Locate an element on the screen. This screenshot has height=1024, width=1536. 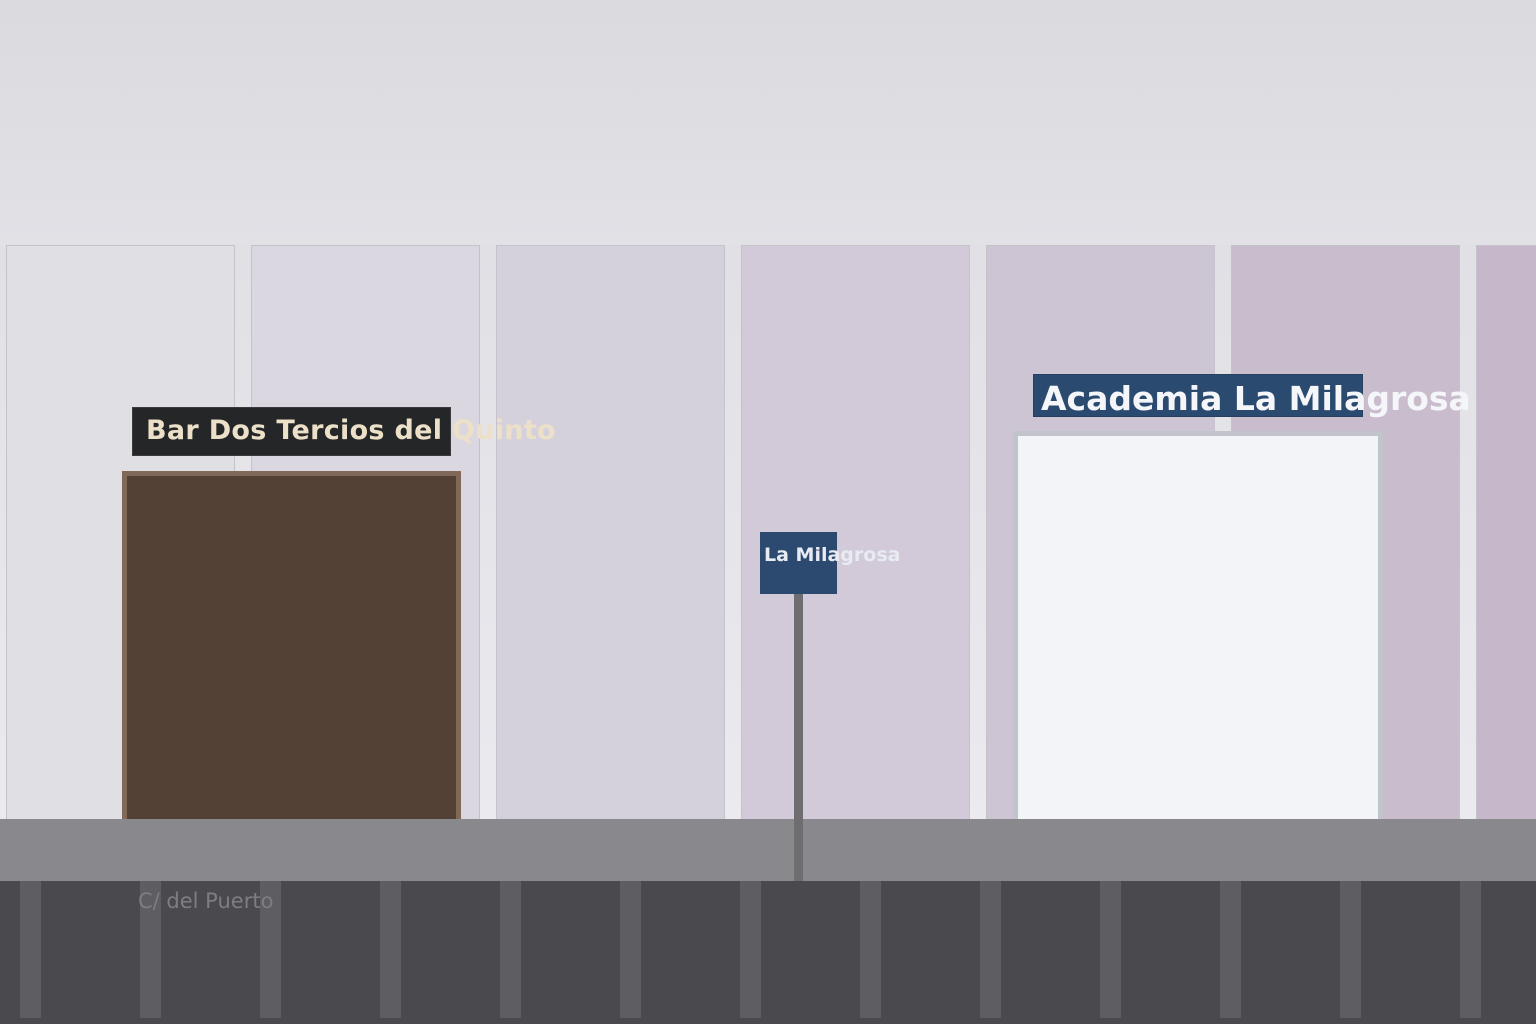
street-sign-text: La Milagrosa is located at coordinates (832, 555).